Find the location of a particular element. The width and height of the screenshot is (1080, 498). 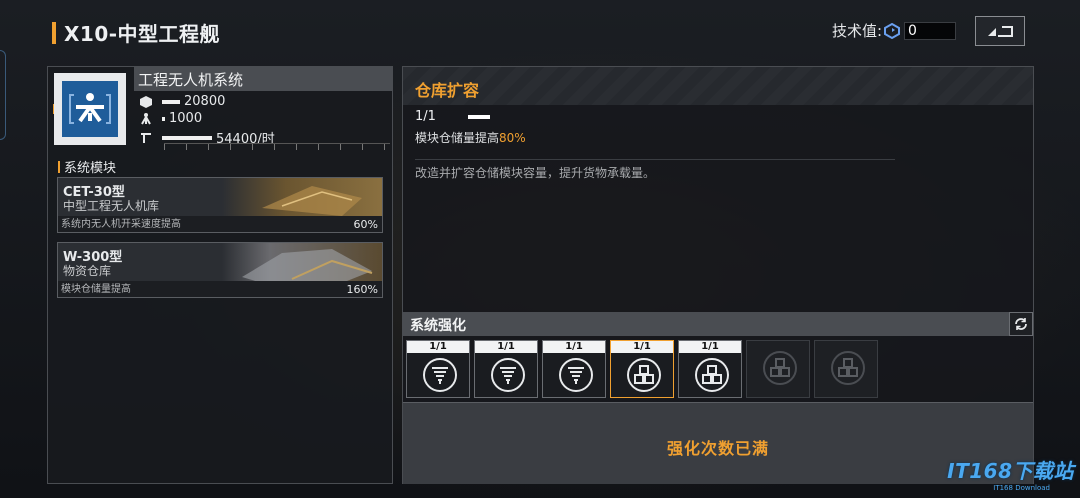

upgrade-effect: 模块仓储量提高80% is located at coordinates (470, 137).